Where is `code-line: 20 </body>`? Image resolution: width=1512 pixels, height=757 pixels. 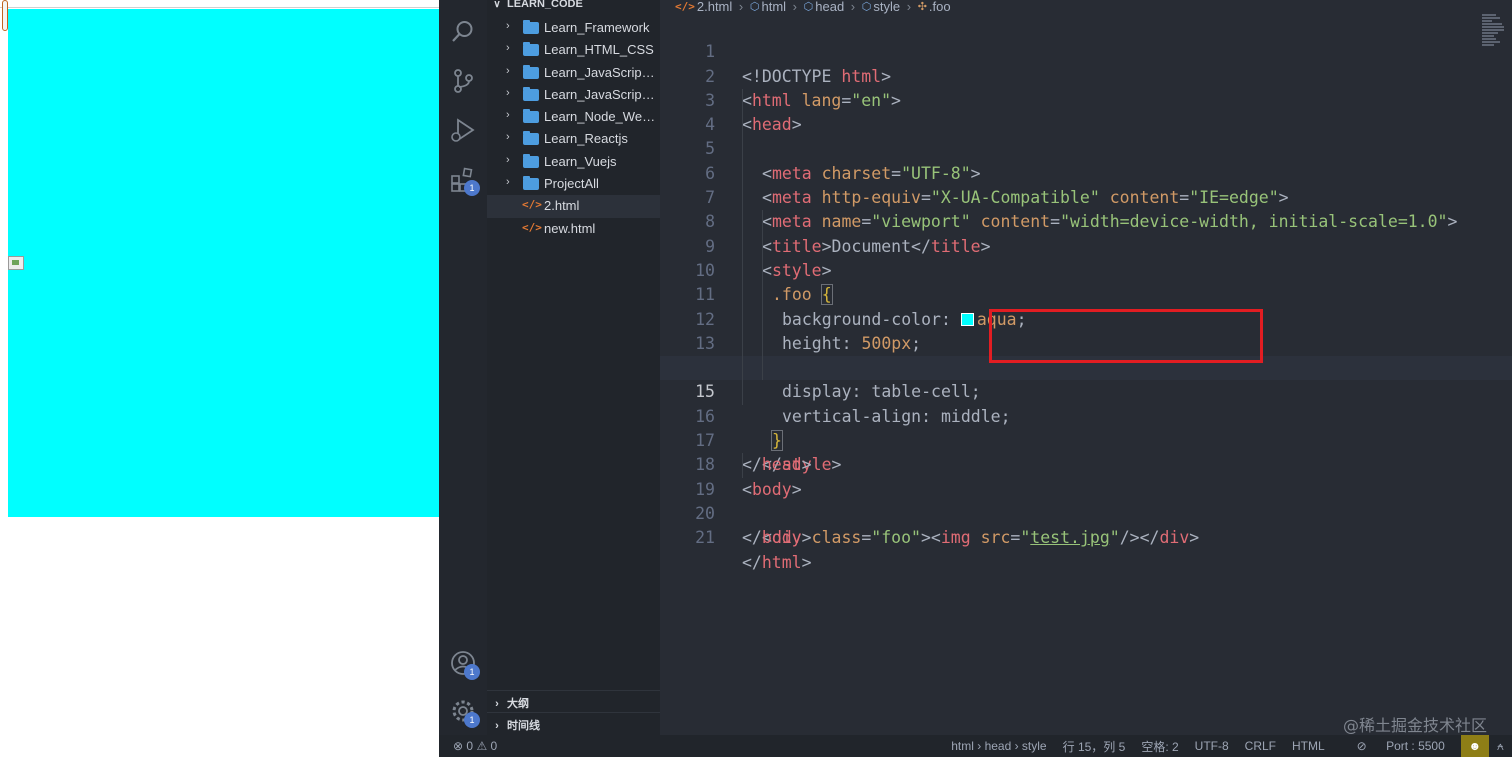 code-line: 20 </body> is located at coordinates (1086, 512).